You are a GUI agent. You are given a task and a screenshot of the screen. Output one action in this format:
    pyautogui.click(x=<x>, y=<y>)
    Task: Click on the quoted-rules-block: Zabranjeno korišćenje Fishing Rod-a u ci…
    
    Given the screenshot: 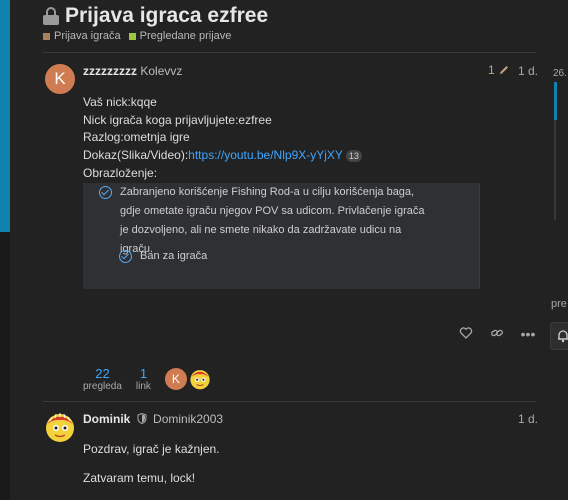 What is the action you would take?
    pyautogui.click(x=281, y=236)
    